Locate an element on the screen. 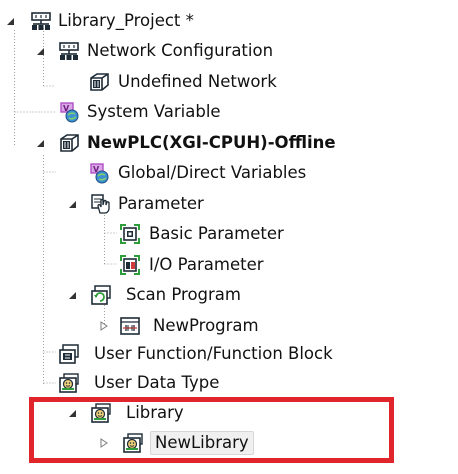 The image size is (458, 474). tree-node-io-parameter: I/O Parameter is located at coordinates (229, 265).